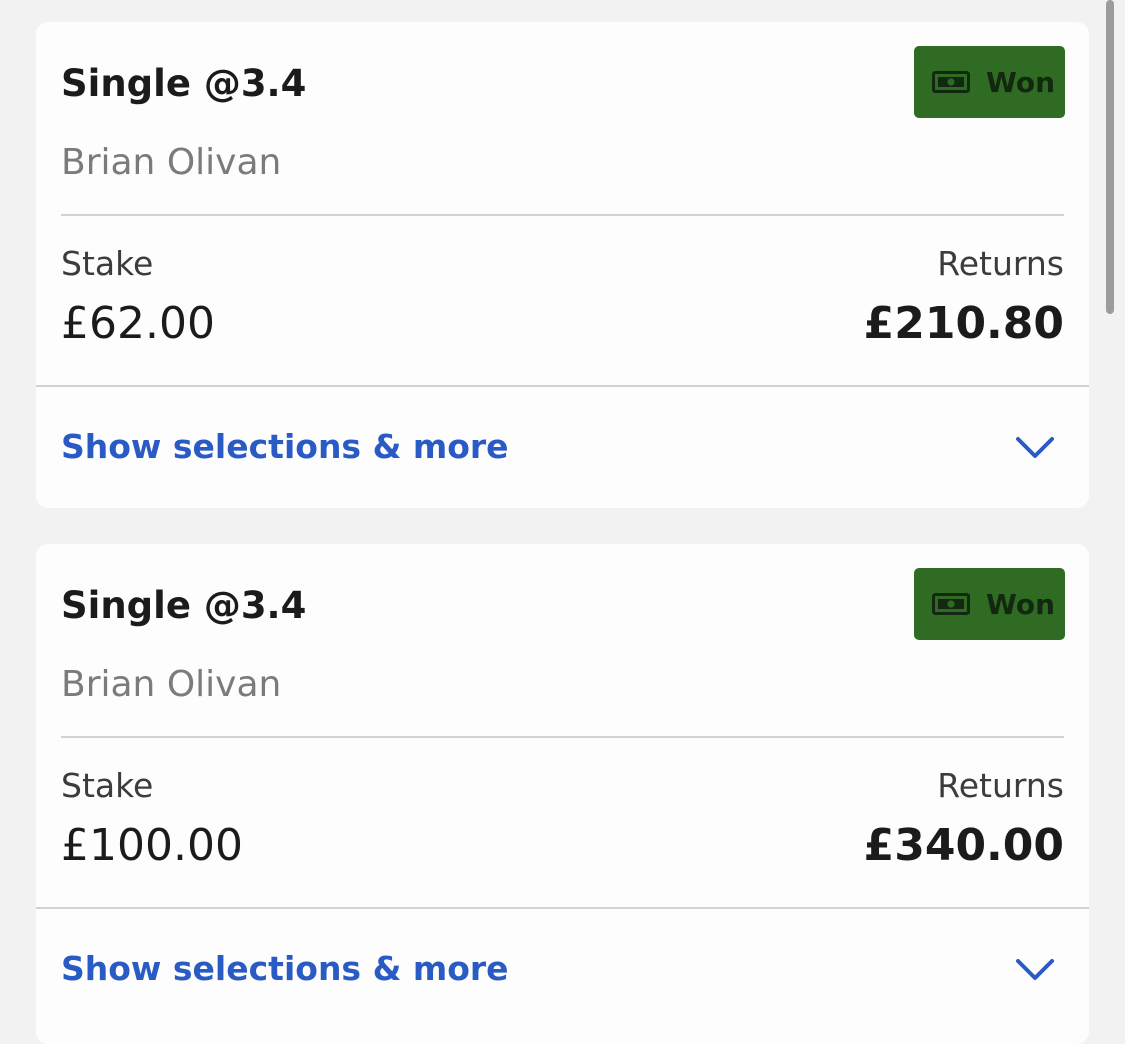 The width and height of the screenshot is (1125, 1044). Describe the element at coordinates (152, 845) in the screenshot. I see `stake-value: £100.00` at that location.